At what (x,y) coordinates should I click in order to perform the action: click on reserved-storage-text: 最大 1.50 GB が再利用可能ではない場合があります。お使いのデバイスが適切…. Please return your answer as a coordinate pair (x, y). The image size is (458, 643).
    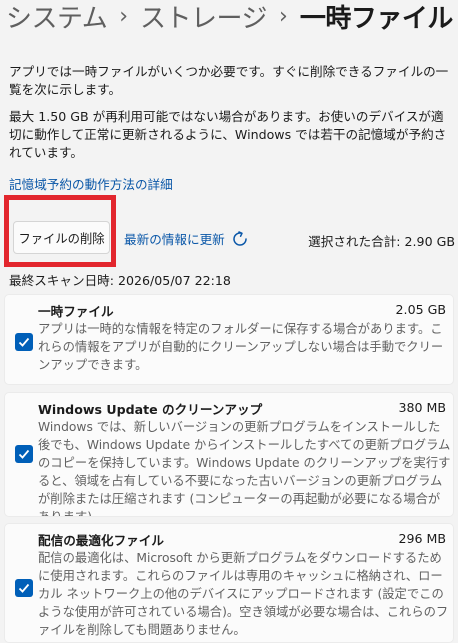
    Looking at the image, I should click on (228, 134).